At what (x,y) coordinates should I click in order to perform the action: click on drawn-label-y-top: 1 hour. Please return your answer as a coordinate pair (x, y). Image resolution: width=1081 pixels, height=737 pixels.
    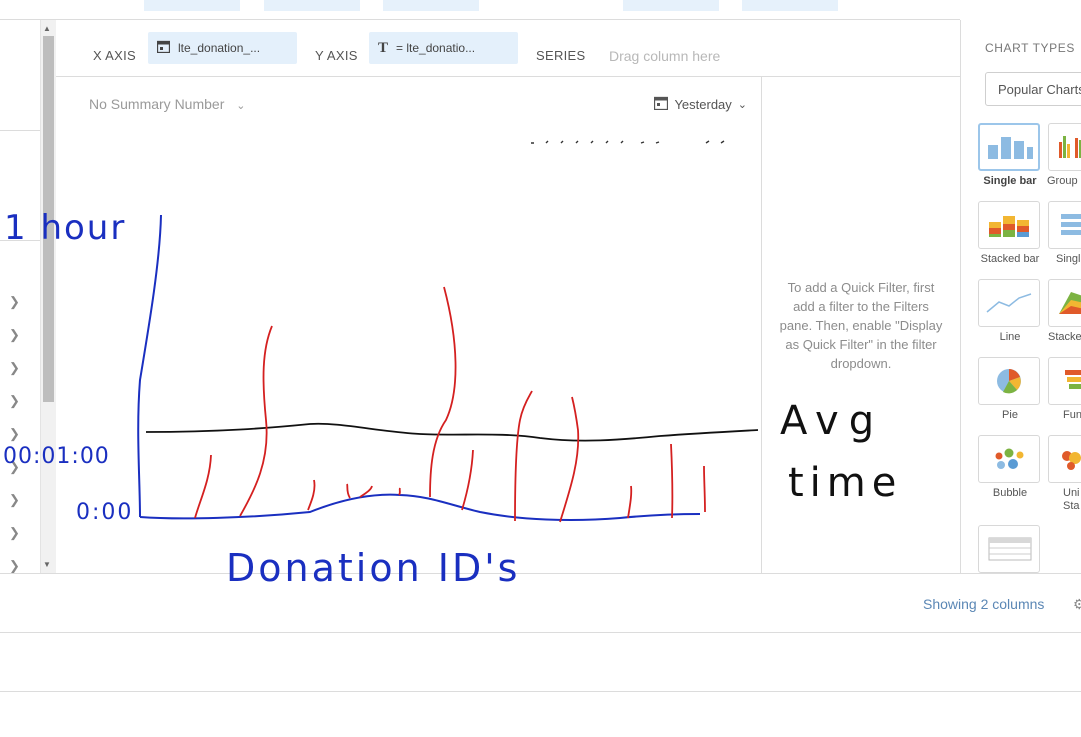
    Looking at the image, I should click on (65, 228).